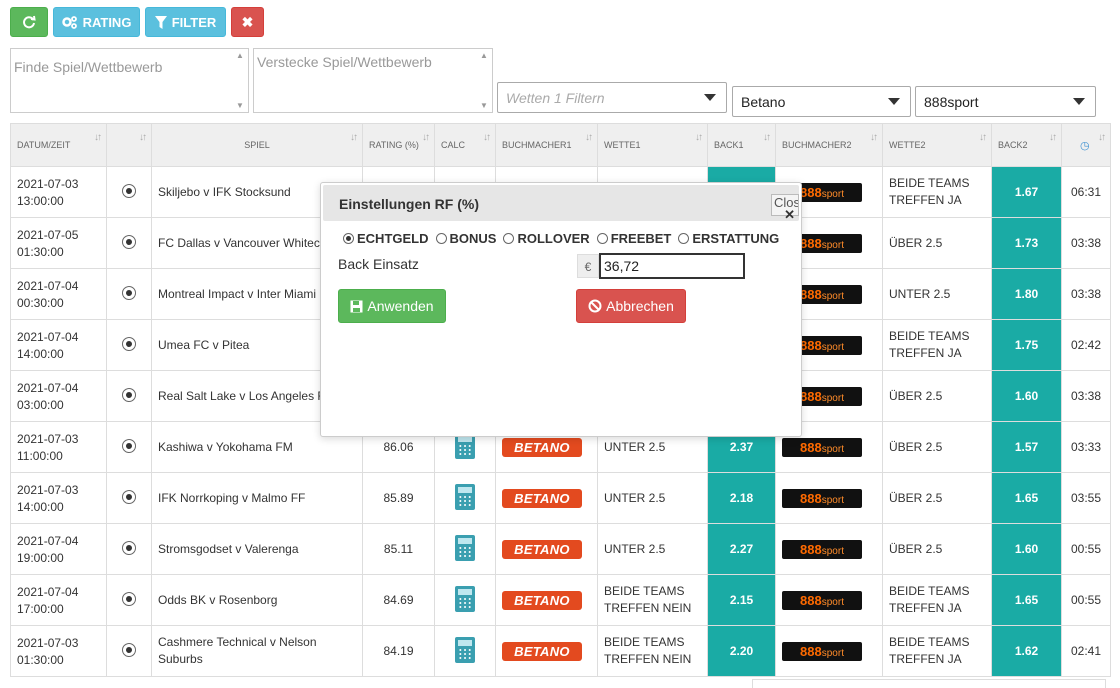 The width and height of the screenshot is (1120, 688). I want to click on rating-button: RATING, so click(96, 22).